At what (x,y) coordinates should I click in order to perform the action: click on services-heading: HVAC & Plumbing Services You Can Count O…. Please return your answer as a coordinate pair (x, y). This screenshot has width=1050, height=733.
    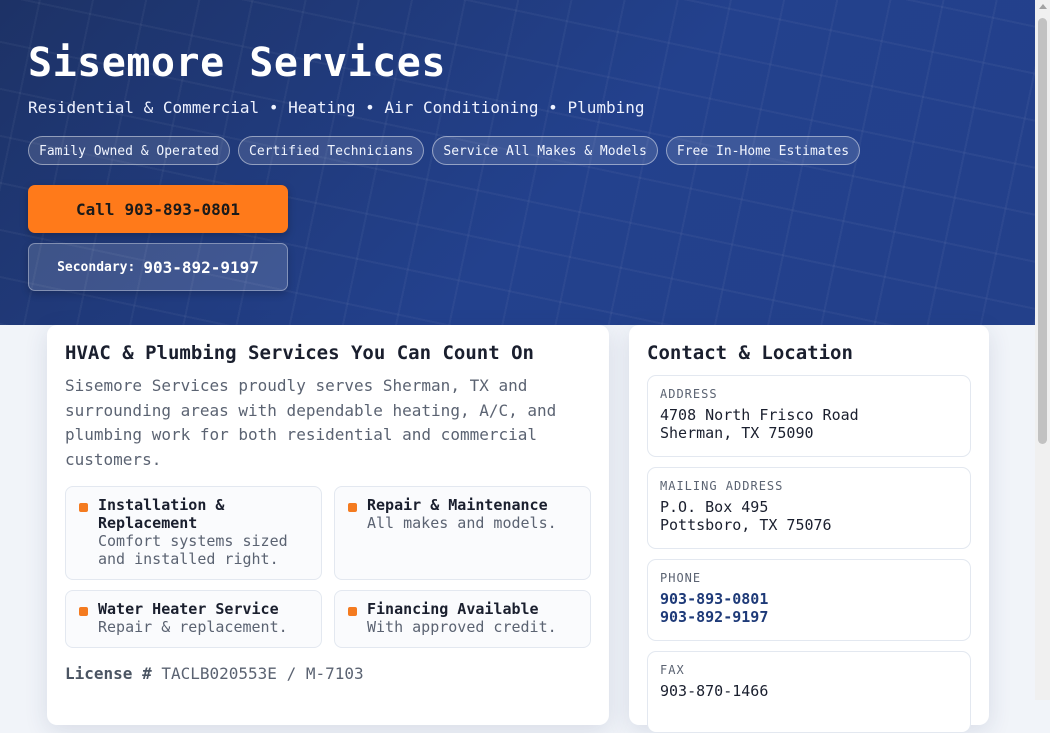
    Looking at the image, I should click on (299, 353).